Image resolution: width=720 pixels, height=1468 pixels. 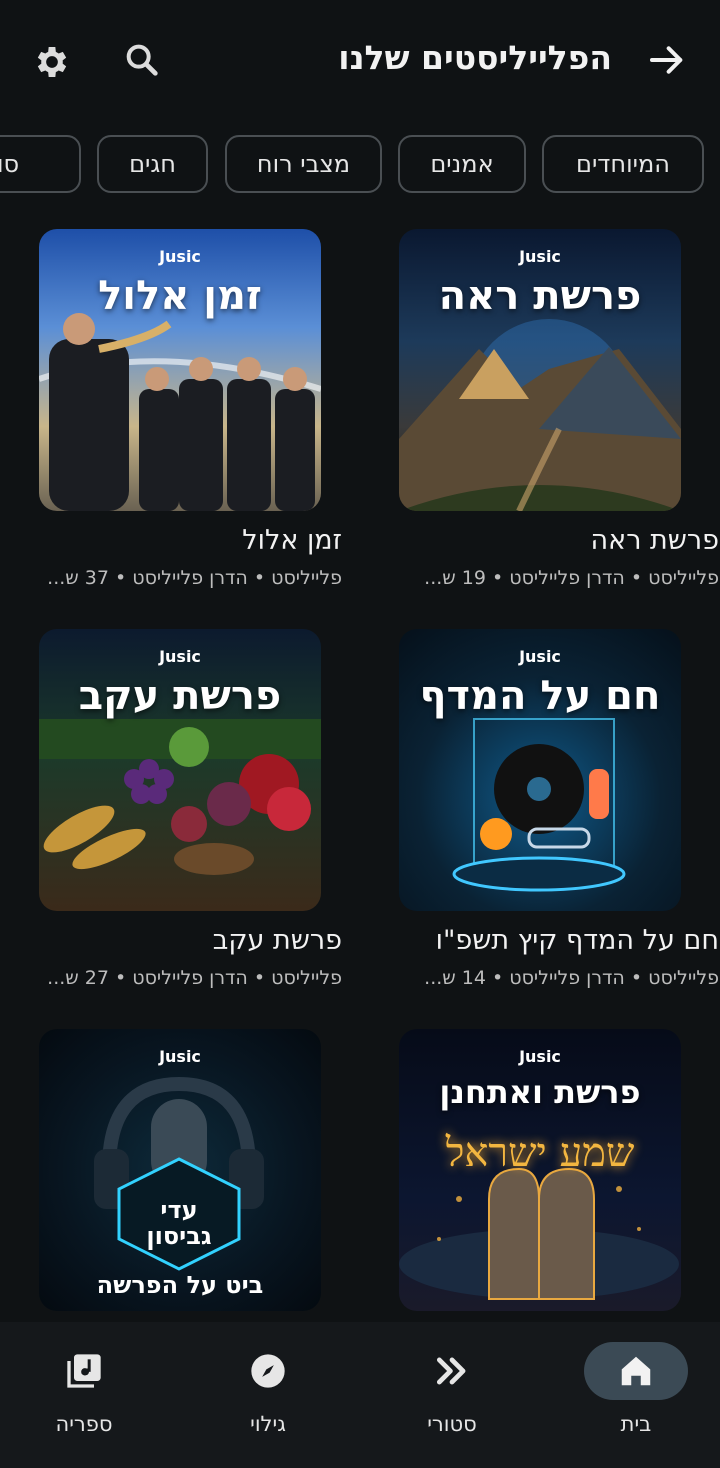 What do you see at coordinates (452, 1424) in the screenshot?
I see `nav-label: סטורי` at bounding box center [452, 1424].